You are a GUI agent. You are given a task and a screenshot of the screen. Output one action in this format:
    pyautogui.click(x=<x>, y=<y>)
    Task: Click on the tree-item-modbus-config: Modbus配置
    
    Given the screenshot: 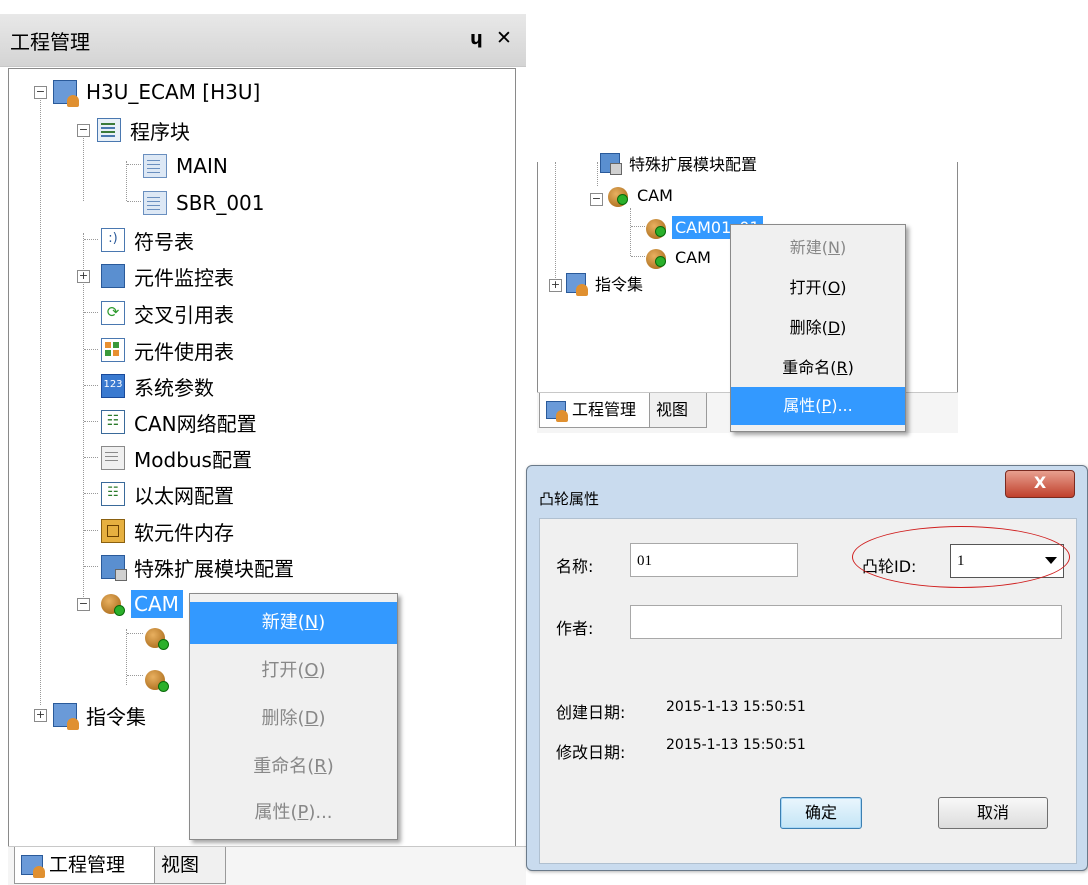 What is the action you would take?
    pyautogui.click(x=178, y=458)
    